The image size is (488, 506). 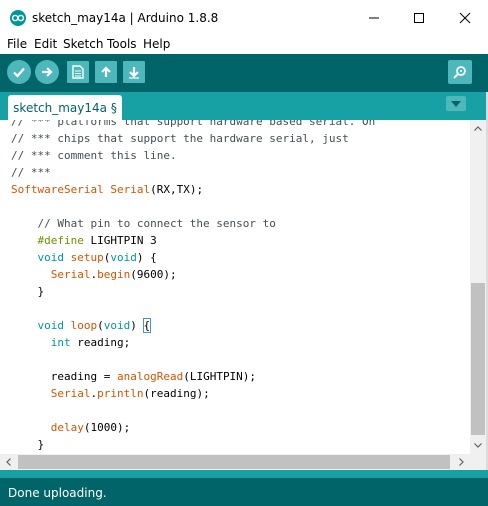 I want to click on verify-button, so click(x=19, y=72).